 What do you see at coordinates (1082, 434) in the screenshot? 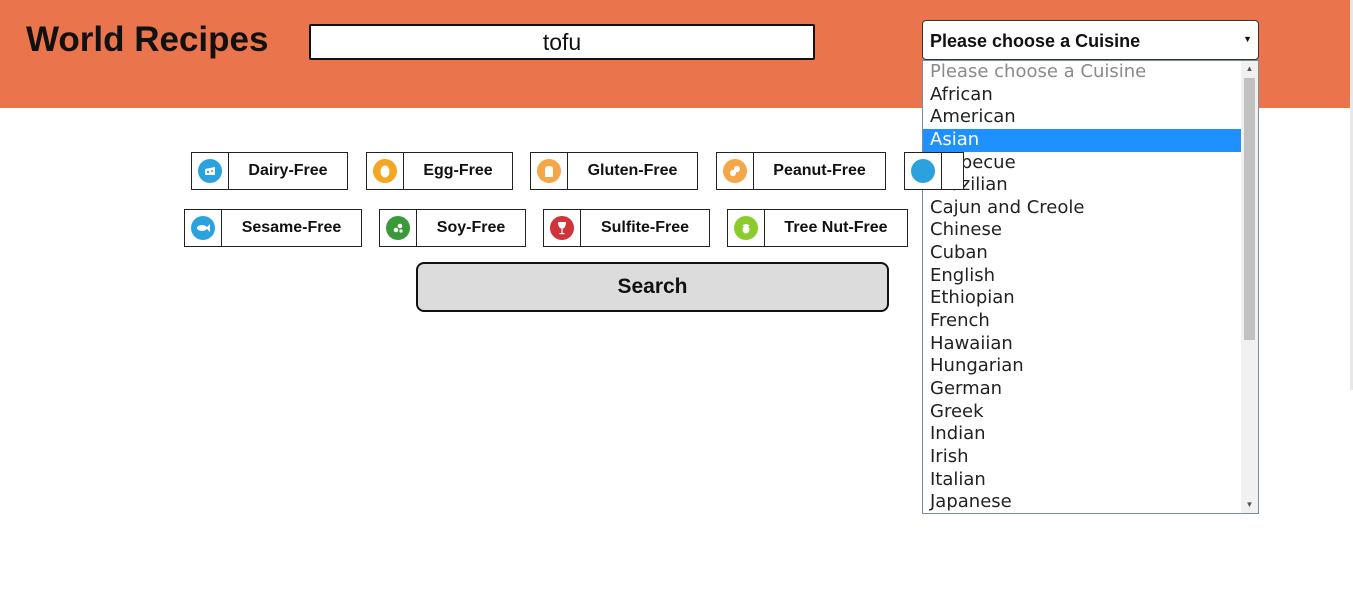
I see `cuisine-option: Indian` at bounding box center [1082, 434].